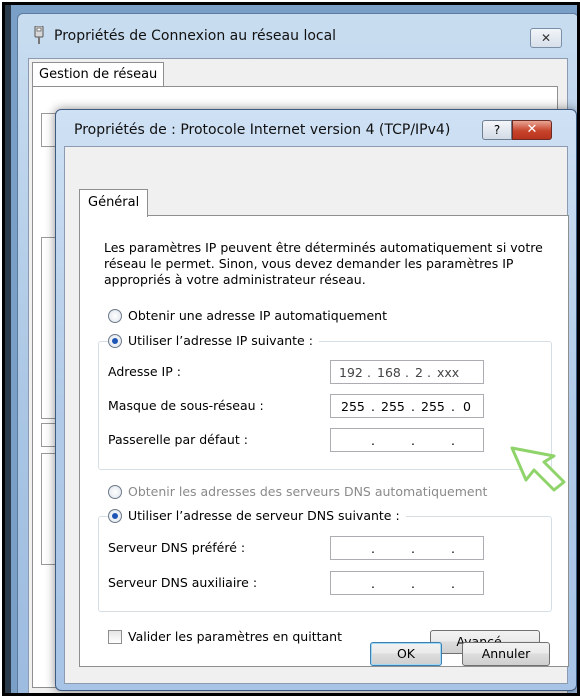  What do you see at coordinates (115, 636) in the screenshot?
I see `checkbox-icon` at bounding box center [115, 636].